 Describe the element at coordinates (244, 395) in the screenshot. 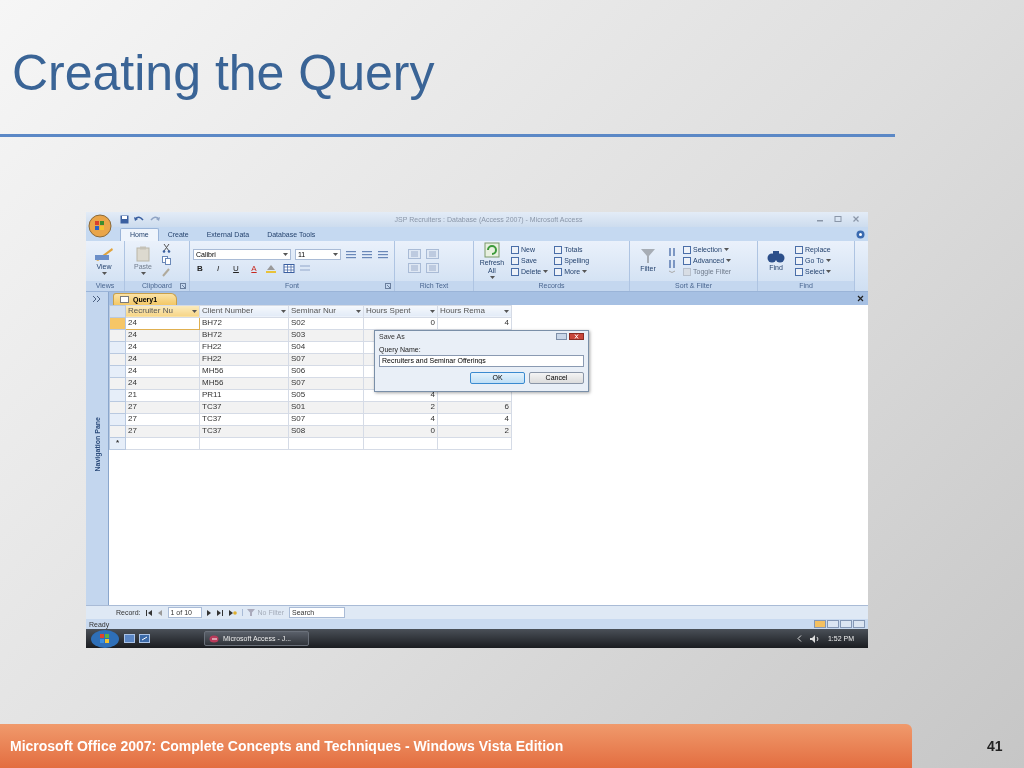

I see `table-cell: PR11` at that location.